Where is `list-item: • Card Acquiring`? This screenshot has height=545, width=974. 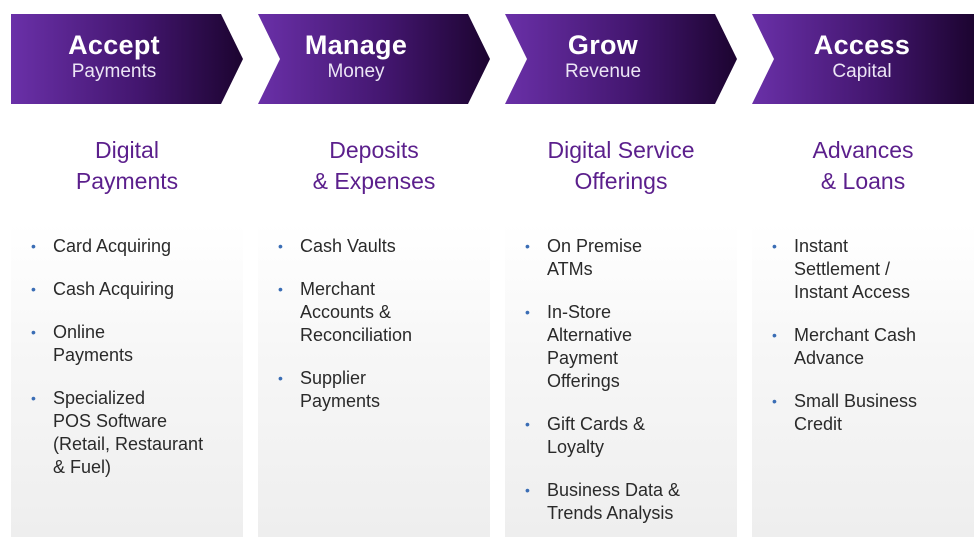
list-item: • Card Acquiring is located at coordinates (127, 246).